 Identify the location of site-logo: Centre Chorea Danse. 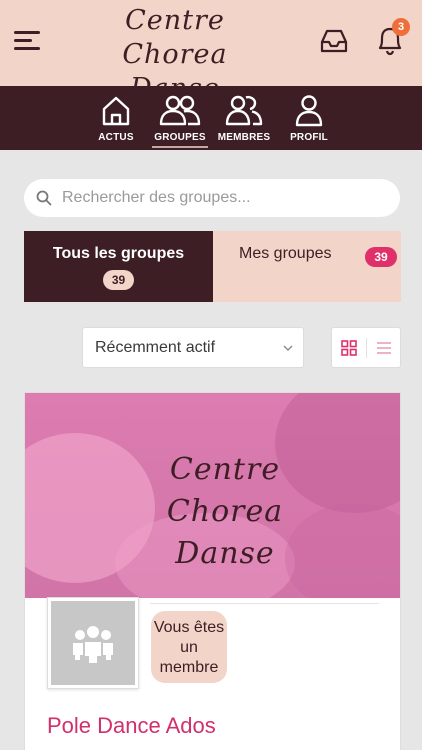
(175, 54).